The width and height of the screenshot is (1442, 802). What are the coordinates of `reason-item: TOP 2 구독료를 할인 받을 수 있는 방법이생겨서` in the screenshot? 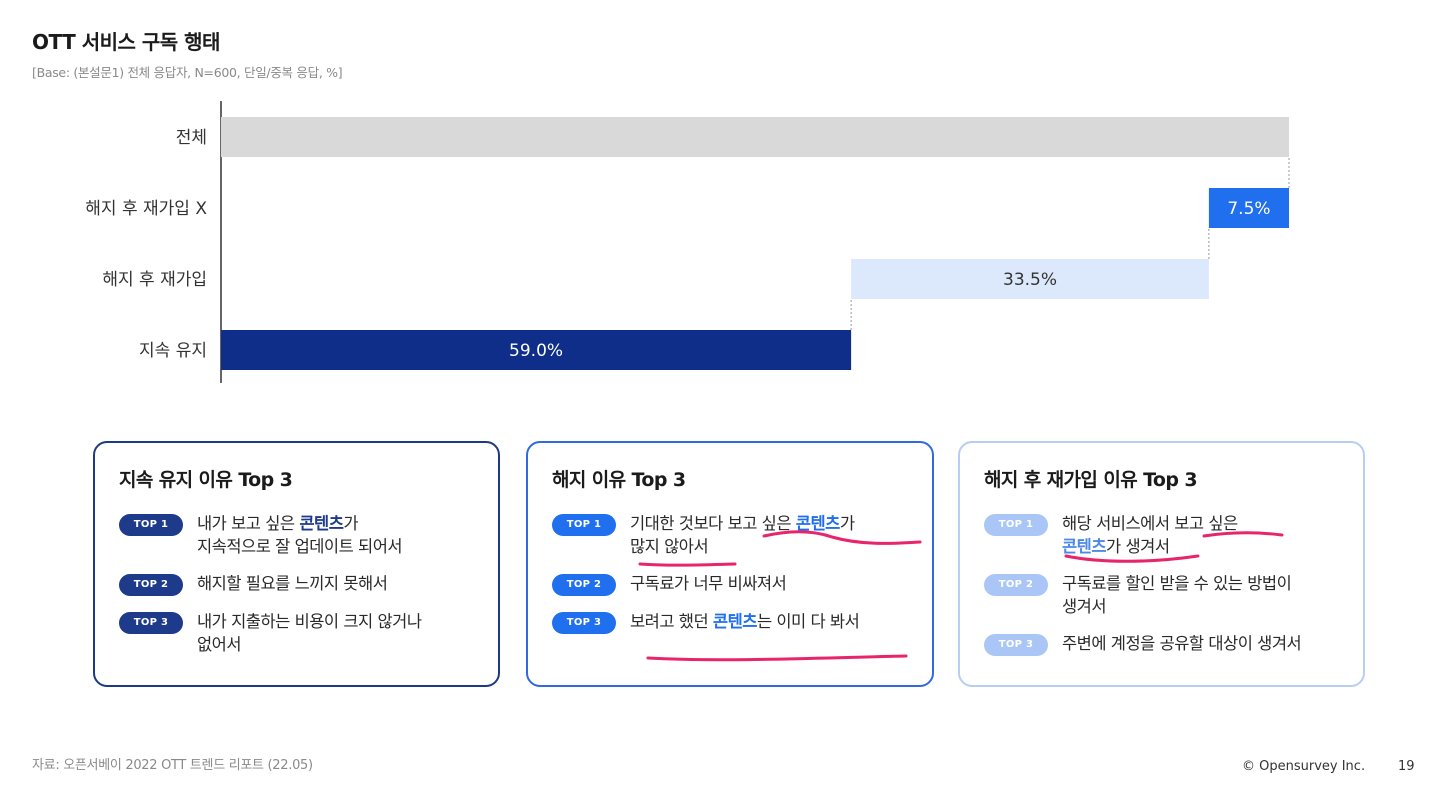 It's located at (1161, 595).